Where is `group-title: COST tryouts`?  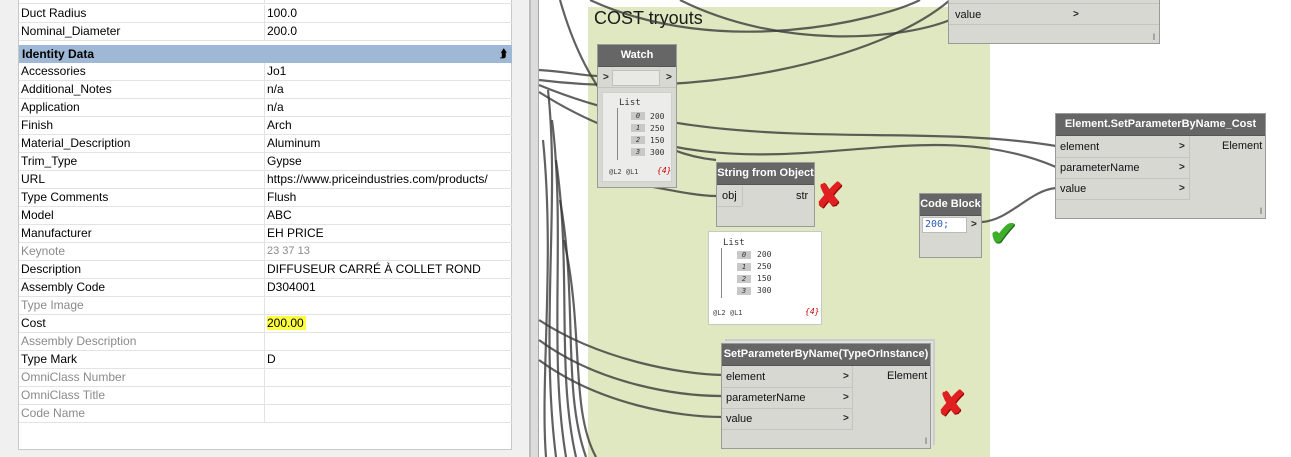
group-title: COST tryouts is located at coordinates (648, 18).